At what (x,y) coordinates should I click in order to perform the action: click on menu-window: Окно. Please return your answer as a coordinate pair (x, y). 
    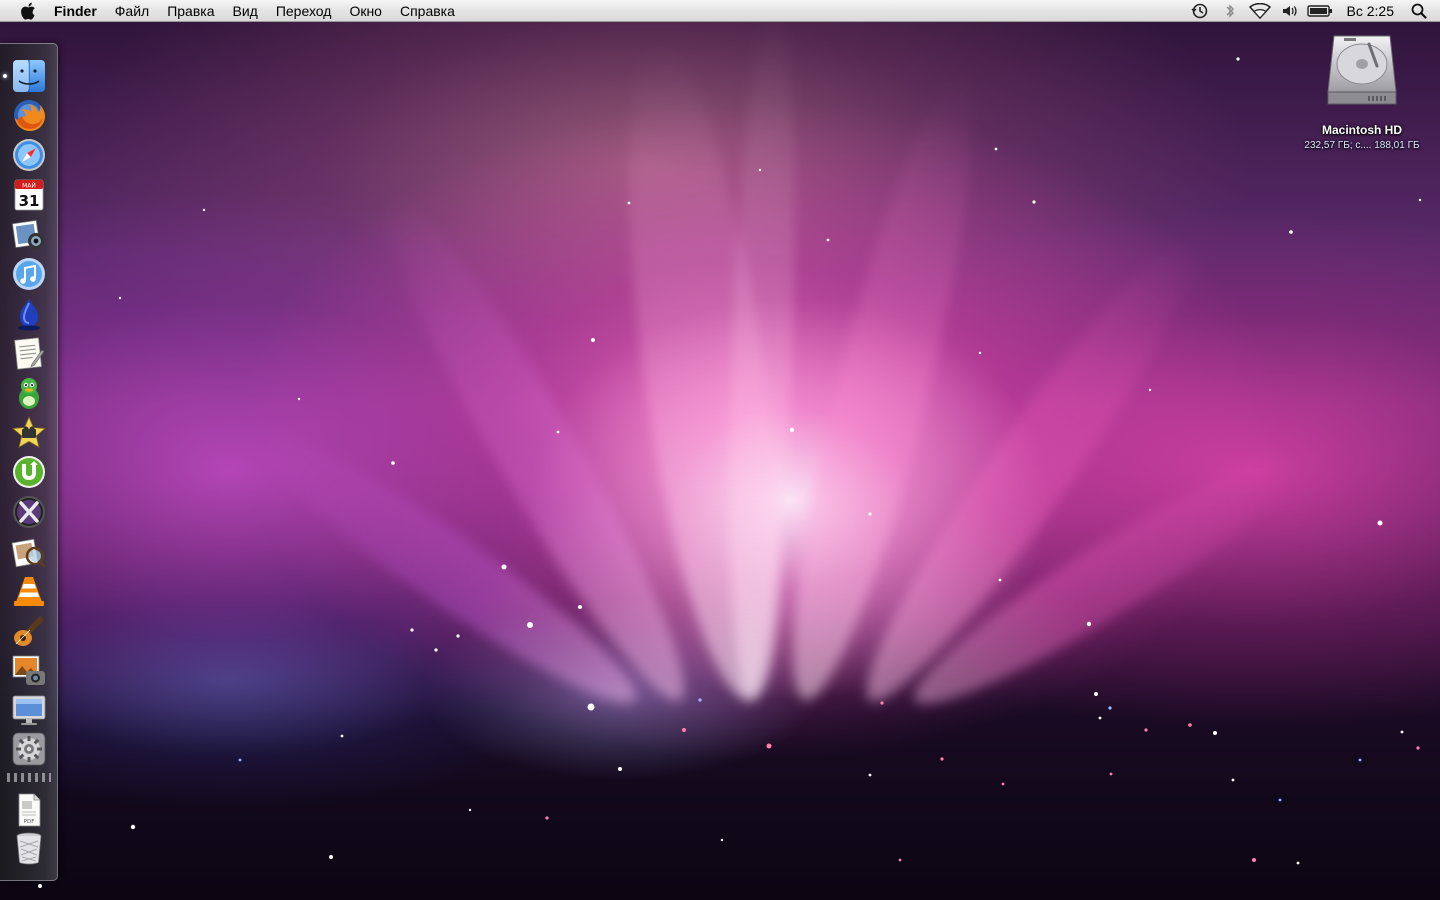
    Looking at the image, I should click on (365, 11).